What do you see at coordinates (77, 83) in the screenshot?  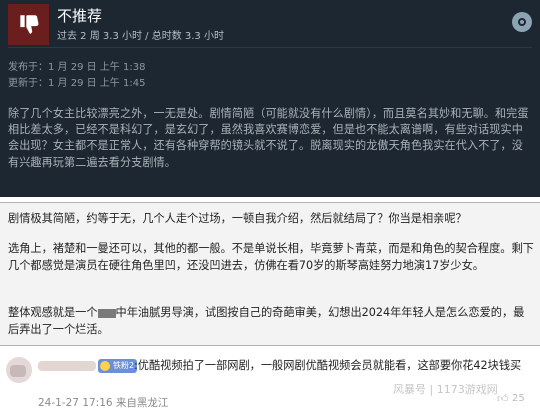 I see `updated-date: 更新于：1 月 29 日 上午 1:45` at bounding box center [77, 83].